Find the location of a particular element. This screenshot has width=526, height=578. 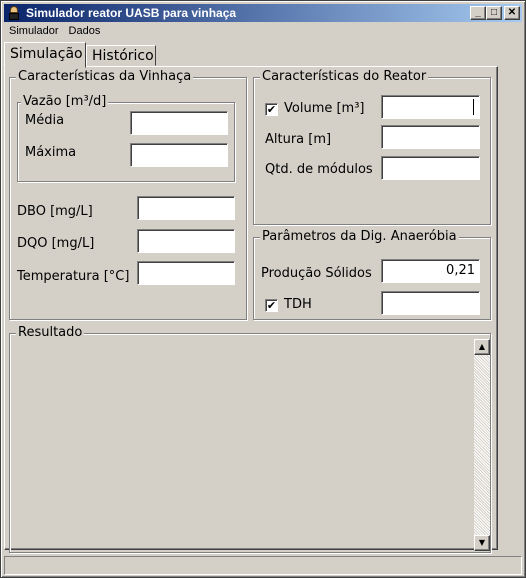

maxima-input is located at coordinates (179, 155).